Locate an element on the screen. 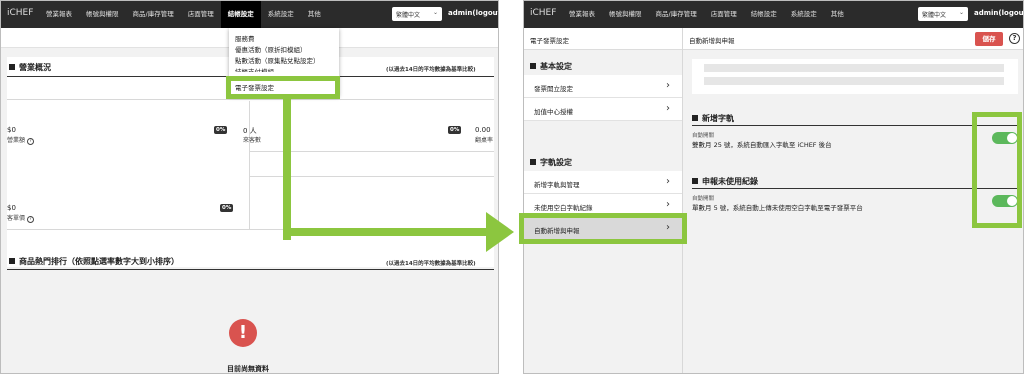 The height and width of the screenshot is (374, 1024). revenue-label: 營業額 ? is located at coordinates (20, 140).